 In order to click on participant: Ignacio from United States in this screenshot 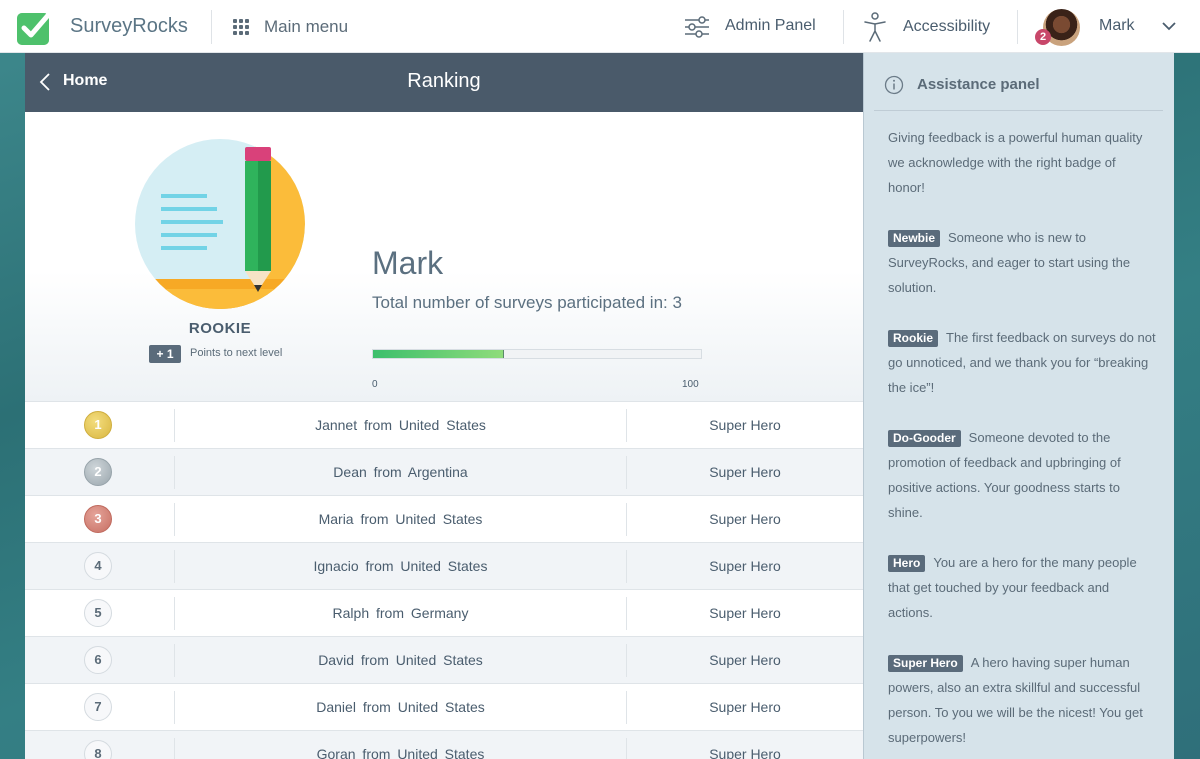, I will do `click(400, 566)`.